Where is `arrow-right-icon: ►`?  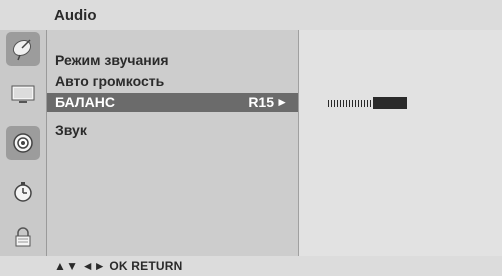
arrow-right-icon: ► is located at coordinates (282, 102).